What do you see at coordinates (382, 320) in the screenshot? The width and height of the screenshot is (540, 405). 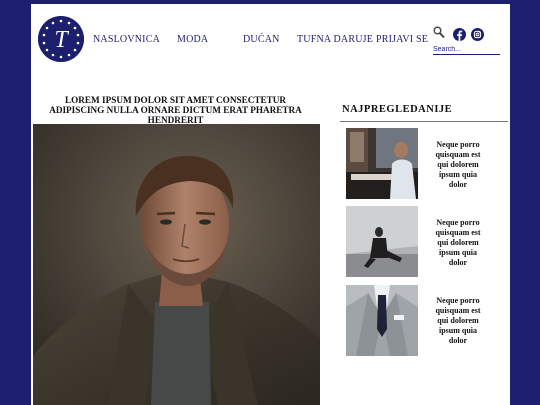 I see `card-image-suit` at bounding box center [382, 320].